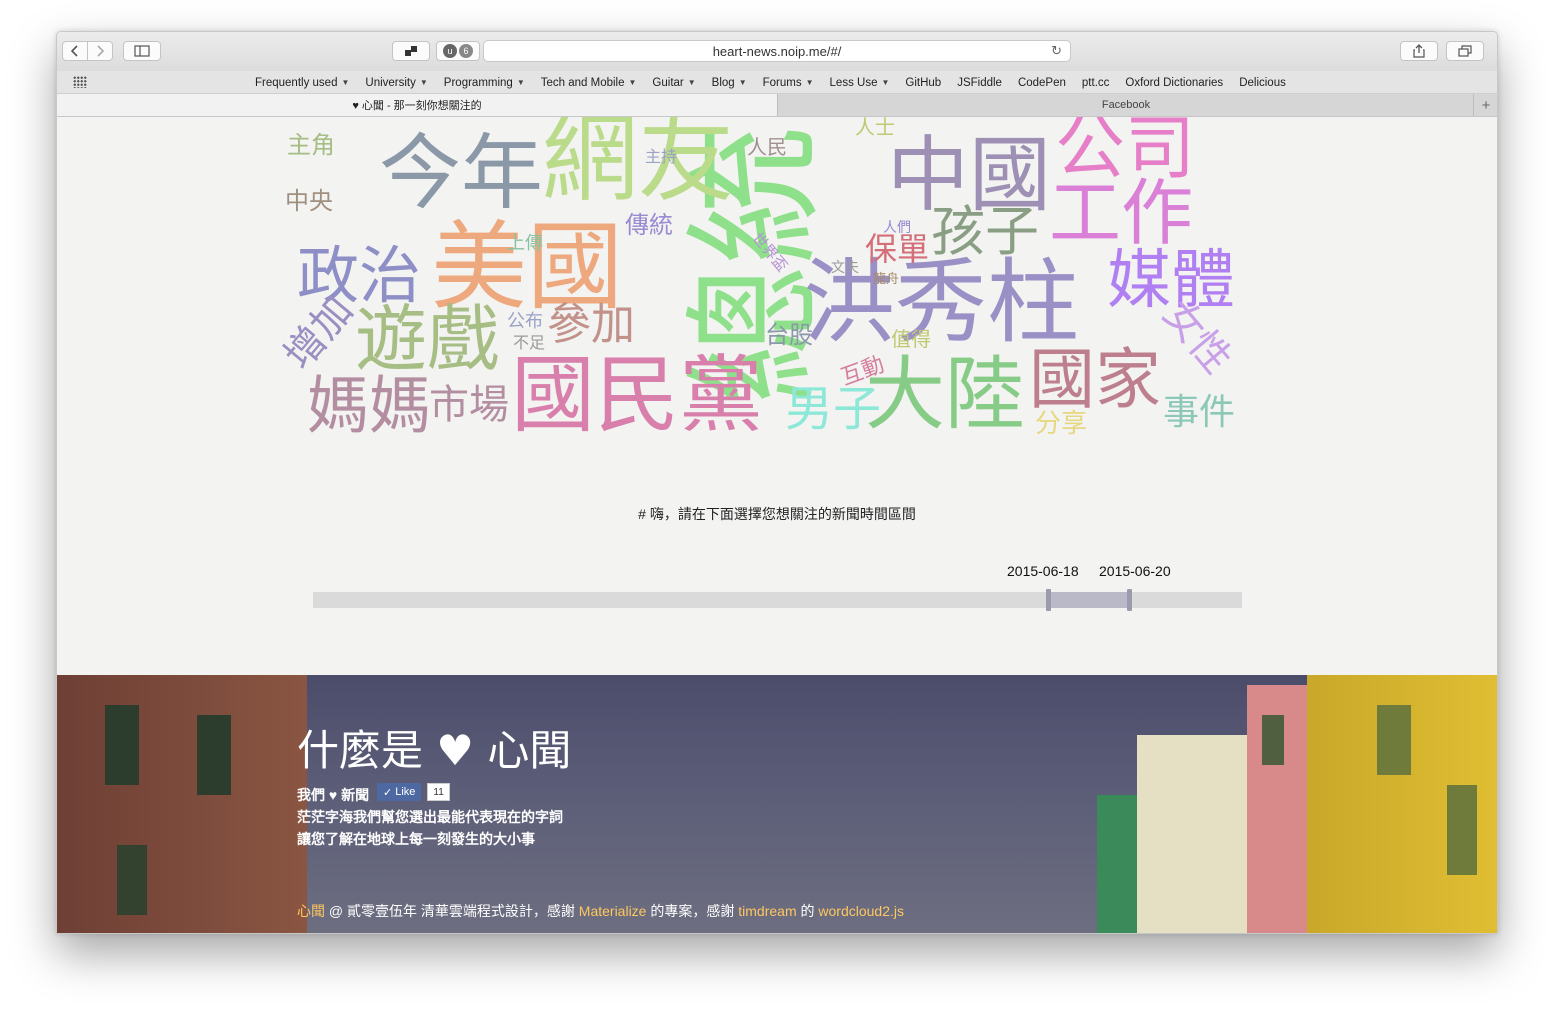 This screenshot has width=1552, height=1012. What do you see at coordinates (461, 174) in the screenshot?
I see `cloud-word: 今年` at bounding box center [461, 174].